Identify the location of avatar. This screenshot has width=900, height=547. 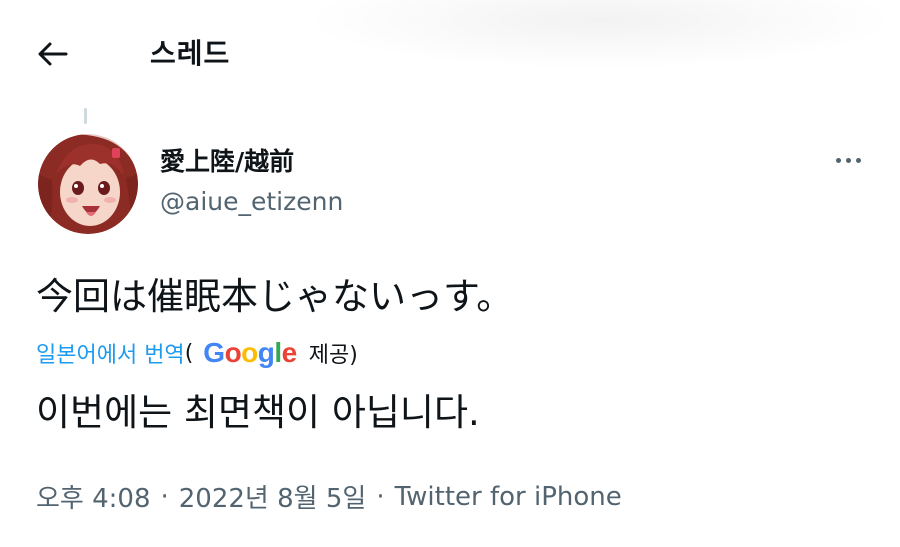
(88, 184).